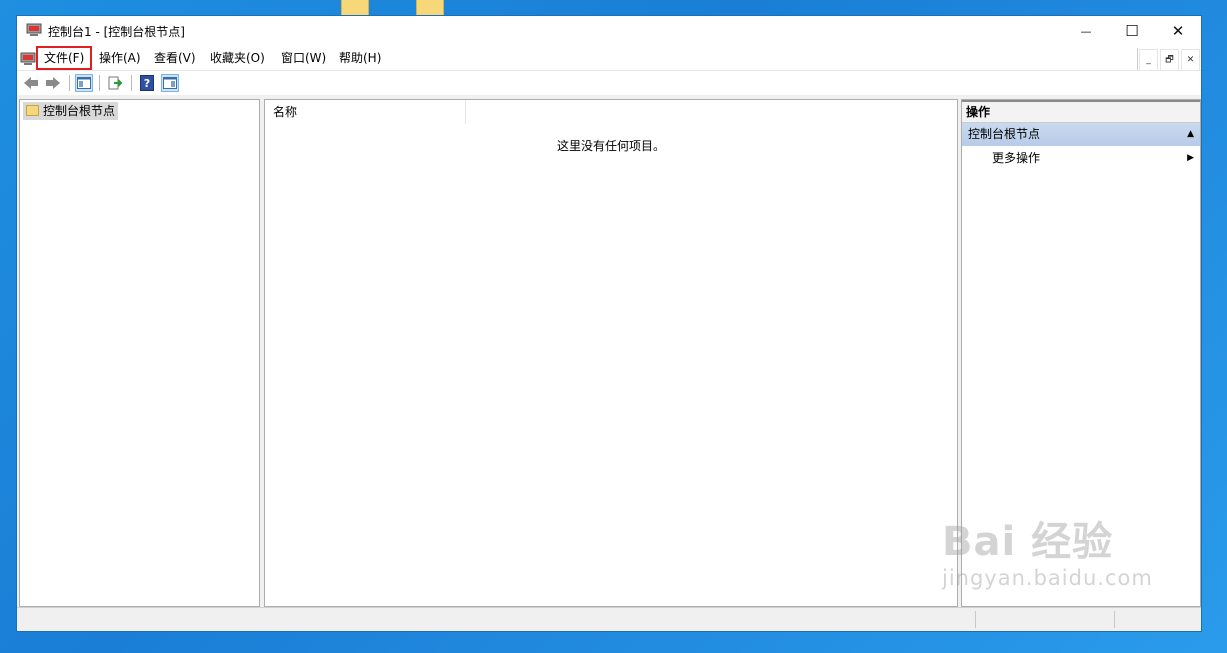  Describe the element at coordinates (34, 29) in the screenshot. I see `mmc-app-icon` at that location.